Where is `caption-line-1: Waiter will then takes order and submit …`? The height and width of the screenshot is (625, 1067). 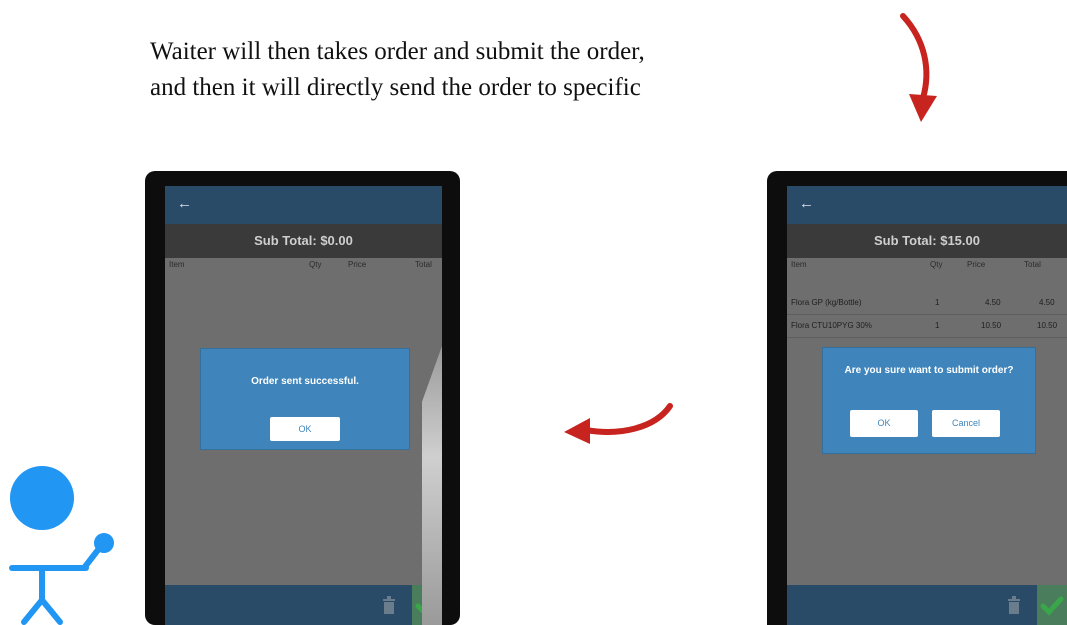 caption-line-1: Waiter will then takes order and submit … is located at coordinates (397, 51).